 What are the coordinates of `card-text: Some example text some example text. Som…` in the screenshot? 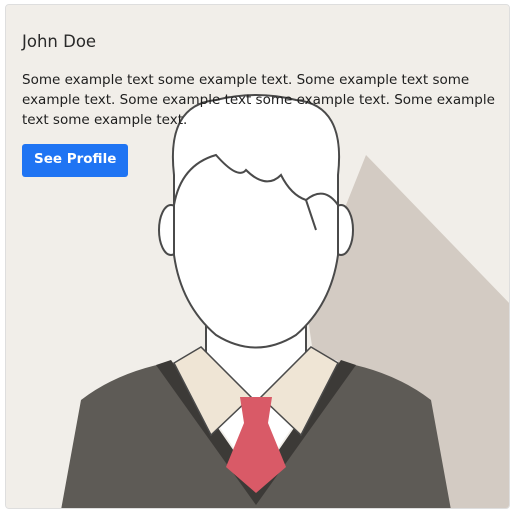 It's located at (258, 100).